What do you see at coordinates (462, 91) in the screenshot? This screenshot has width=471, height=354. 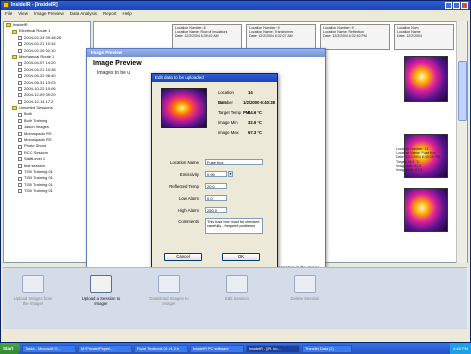 I see `scrollbar-thumb` at bounding box center [462, 91].